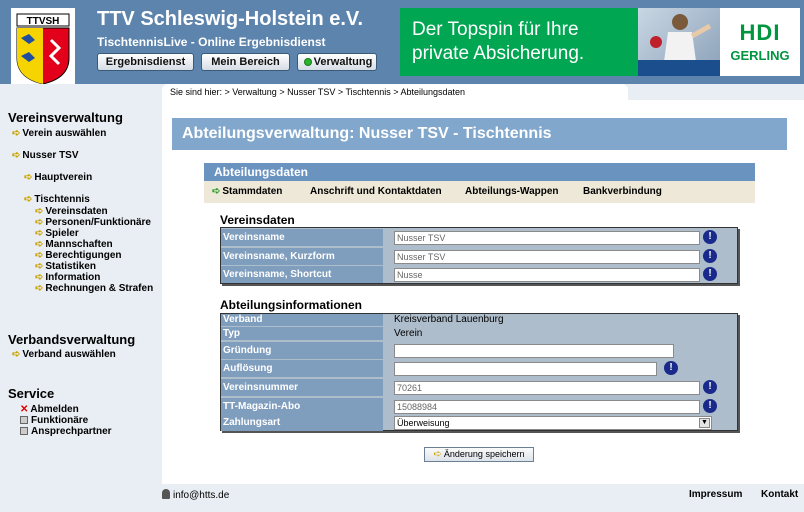 Image resolution: width=804 pixels, height=512 pixels. I want to click on sidebar-item-verband-auswaehlen: ➪ Verband auswählen, so click(64, 354).